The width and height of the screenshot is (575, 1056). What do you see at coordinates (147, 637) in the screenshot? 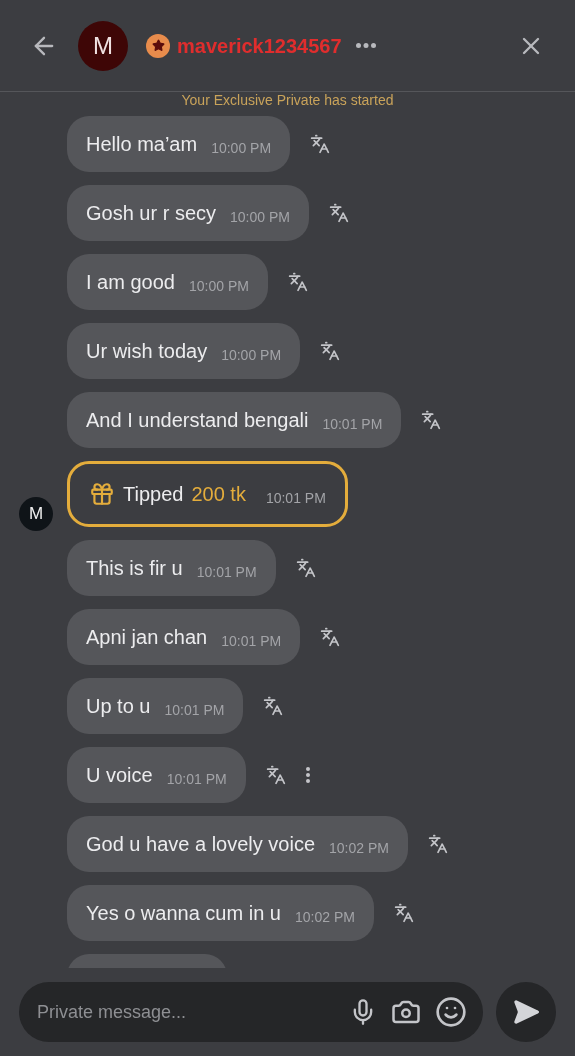
I see `message-text: Apni jan chan` at bounding box center [147, 637].